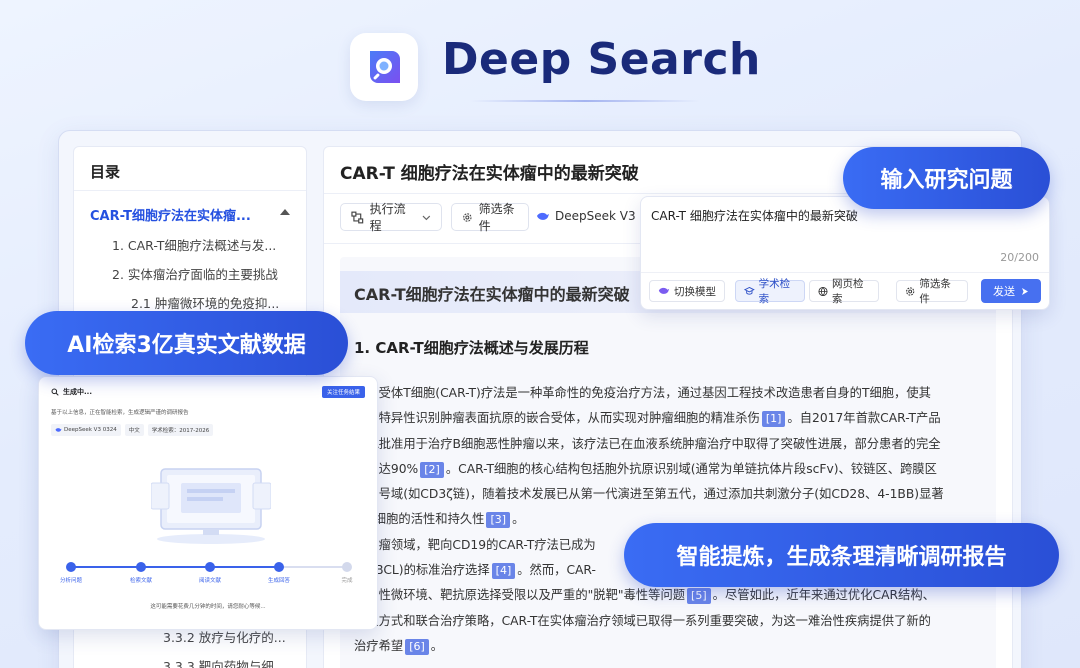 This screenshot has height=668, width=1080. I want to click on model-indicator: DeepSeek V3 03, so click(595, 216).